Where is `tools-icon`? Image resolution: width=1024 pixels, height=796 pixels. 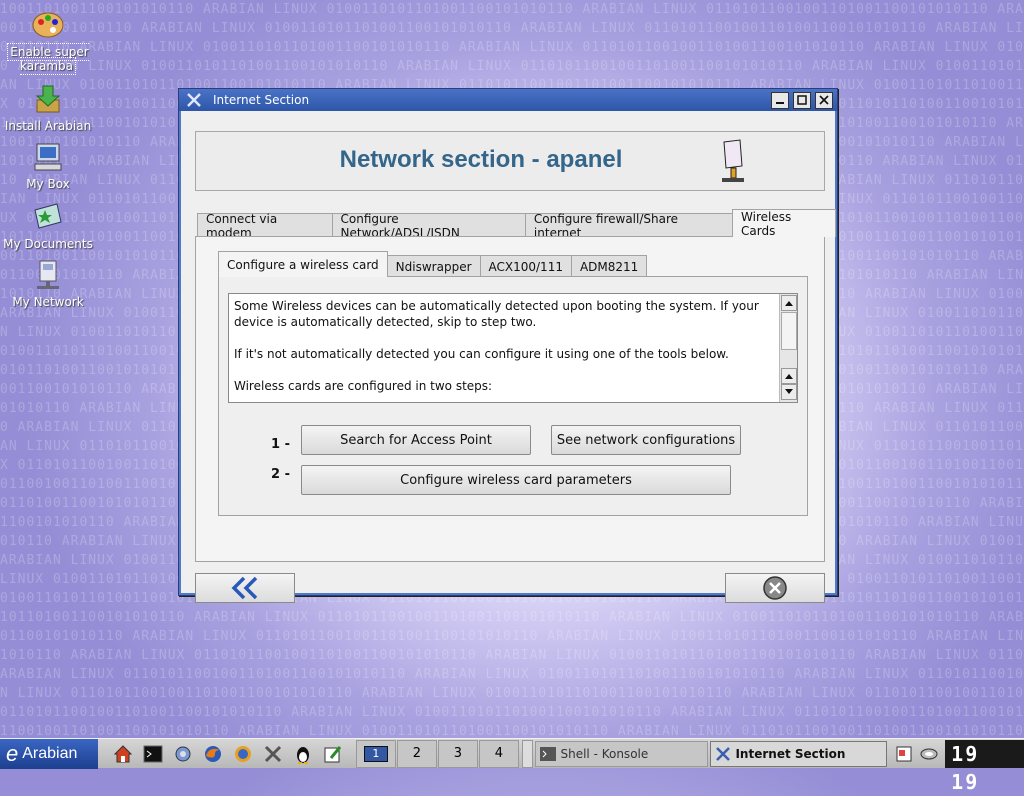 tools-icon is located at coordinates (273, 754).